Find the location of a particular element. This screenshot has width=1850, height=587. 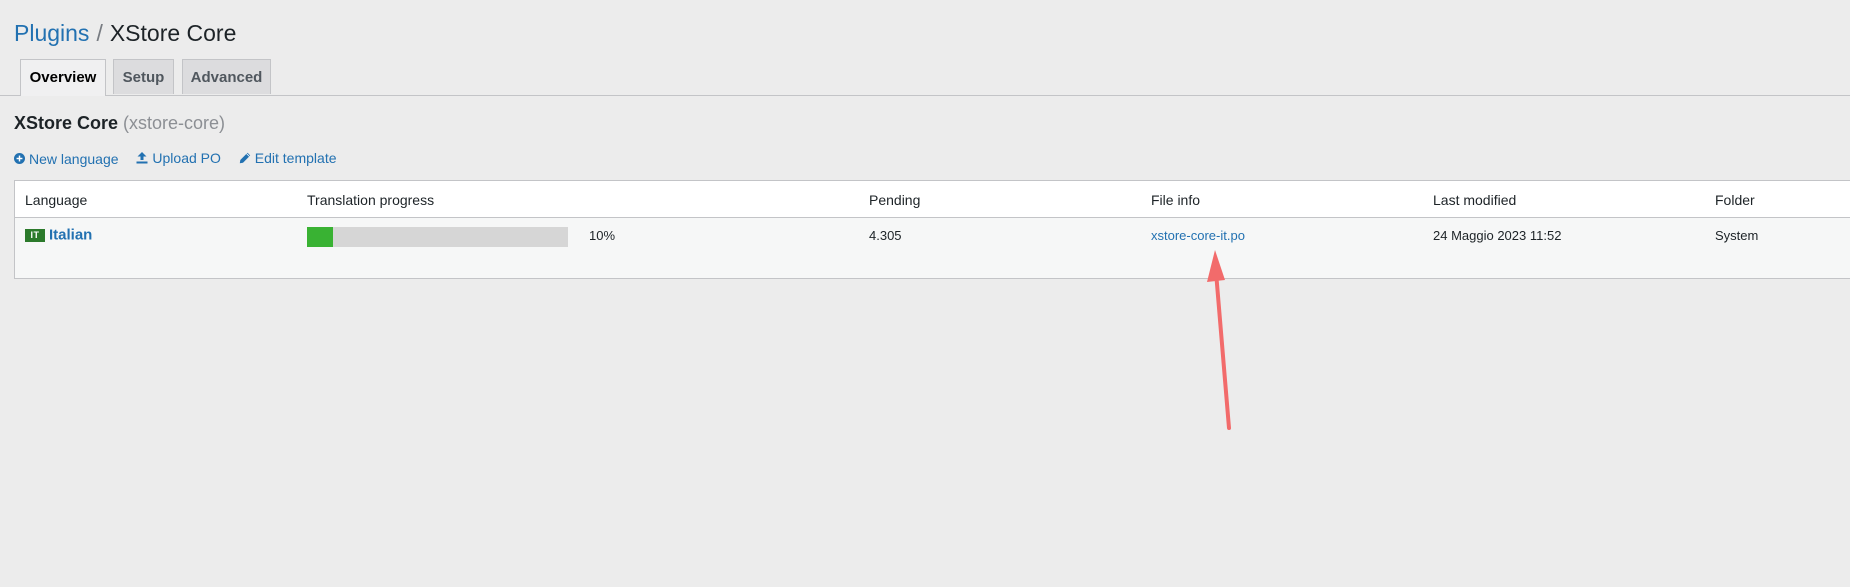

annotation-arrow-icon is located at coordinates (1219, 340).